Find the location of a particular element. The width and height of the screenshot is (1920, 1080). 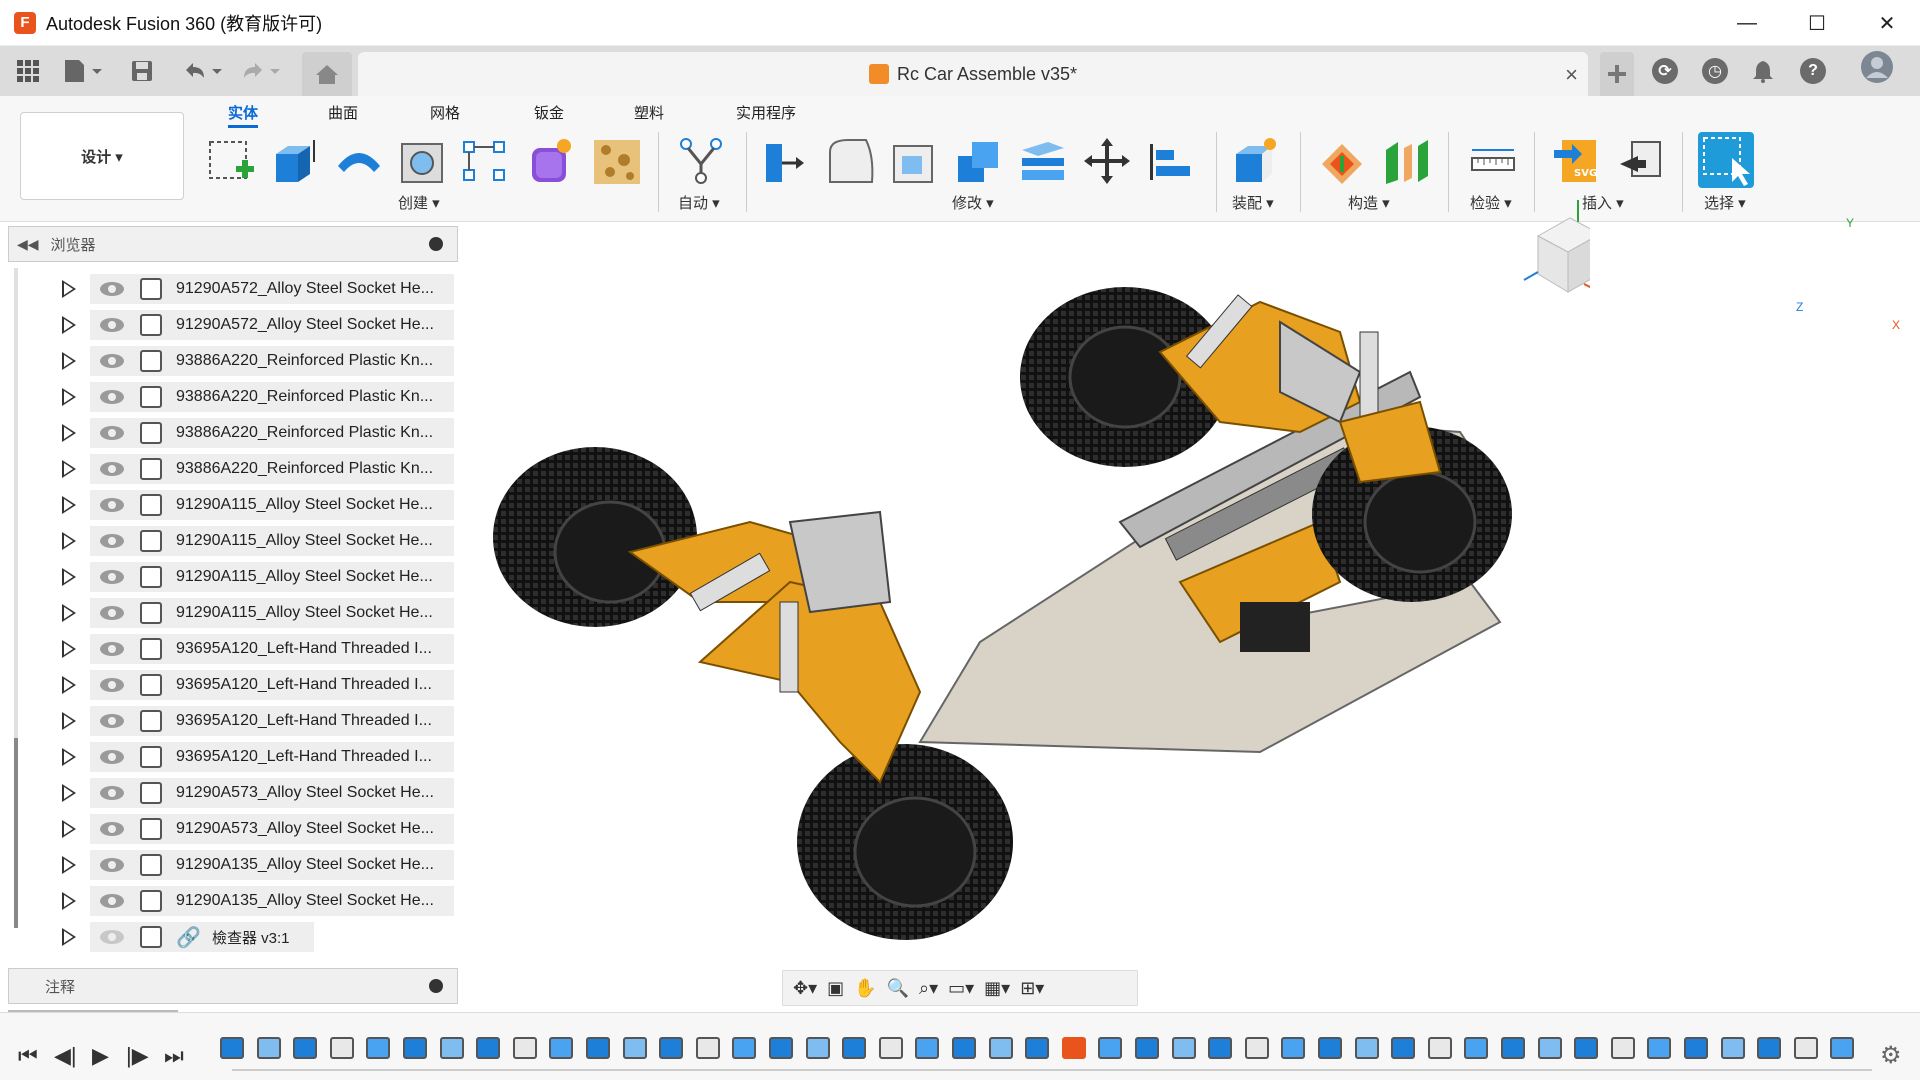

tab-plastic: 塑料 is located at coordinates (649, 112).